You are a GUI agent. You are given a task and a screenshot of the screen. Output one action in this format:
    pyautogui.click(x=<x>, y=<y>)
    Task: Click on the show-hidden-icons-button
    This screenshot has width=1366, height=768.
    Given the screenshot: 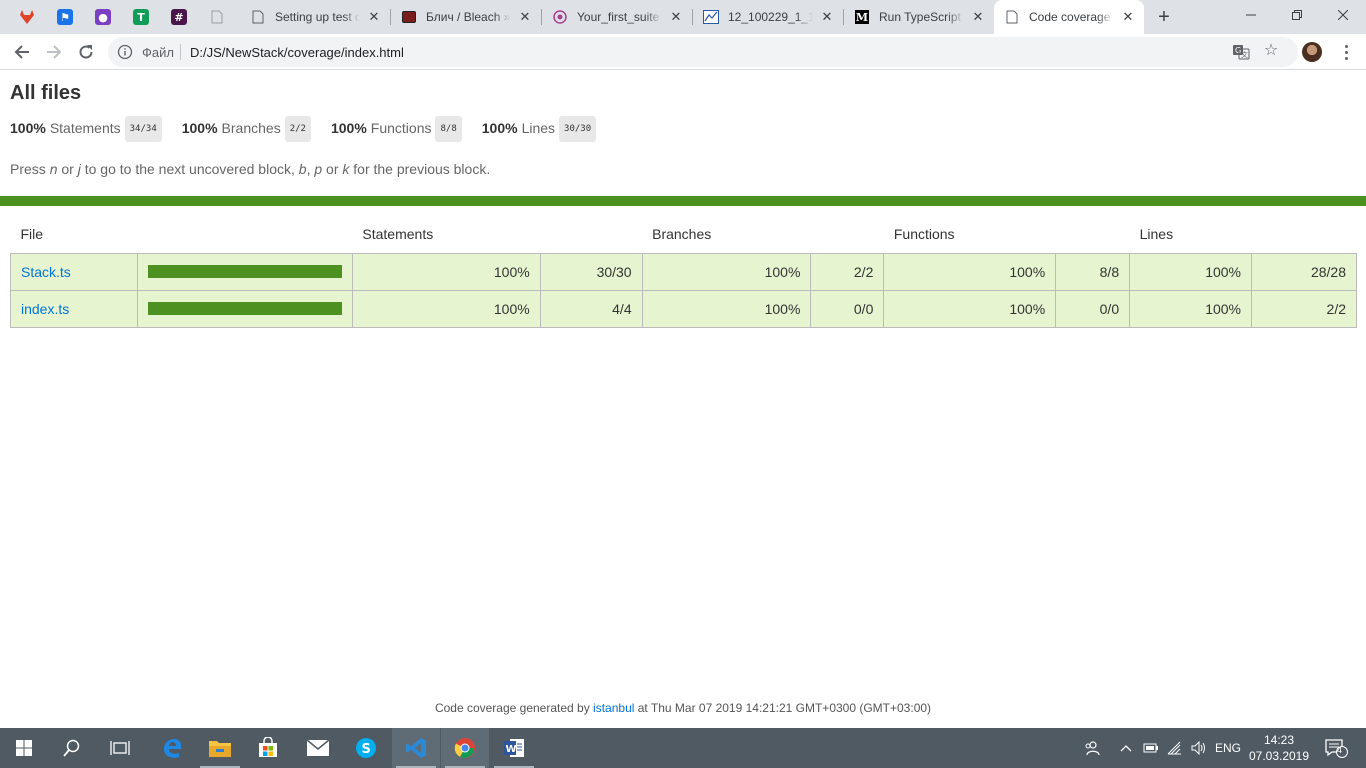 What is the action you would take?
    pyautogui.click(x=1126, y=748)
    